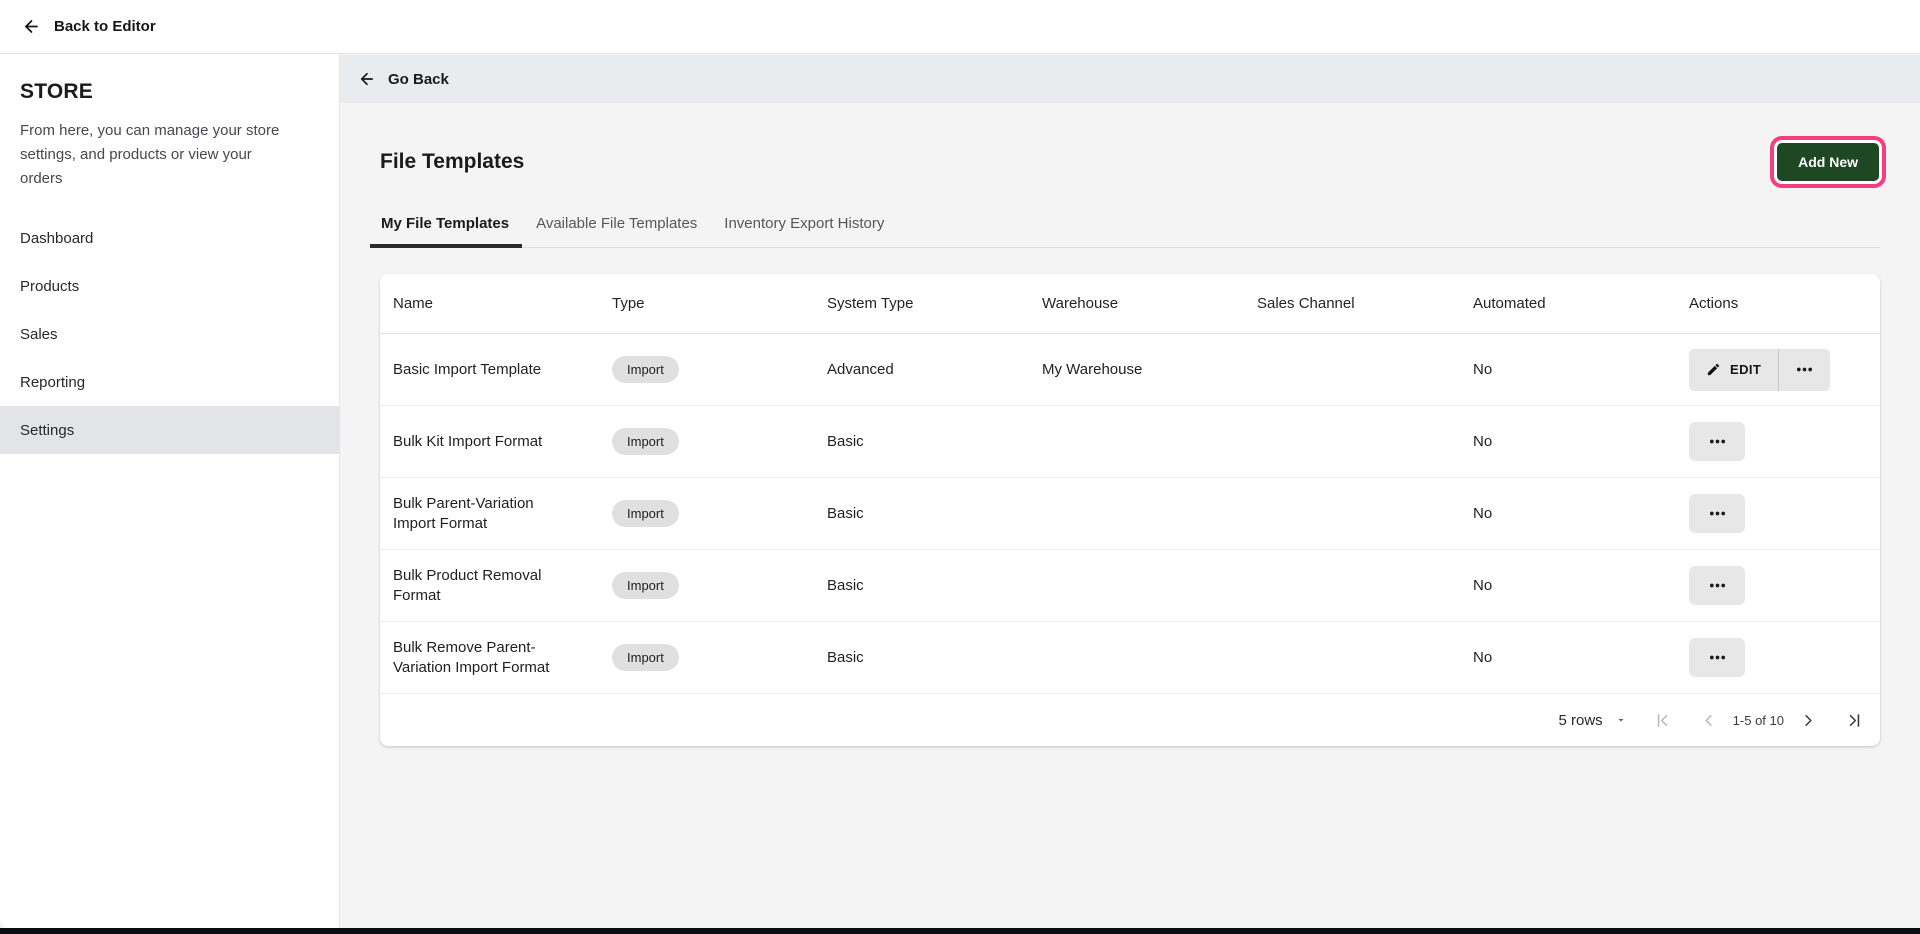 This screenshot has height=934, width=1920. Describe the element at coordinates (105, 26) in the screenshot. I see `back-to-editor-label: Back to Editor` at that location.